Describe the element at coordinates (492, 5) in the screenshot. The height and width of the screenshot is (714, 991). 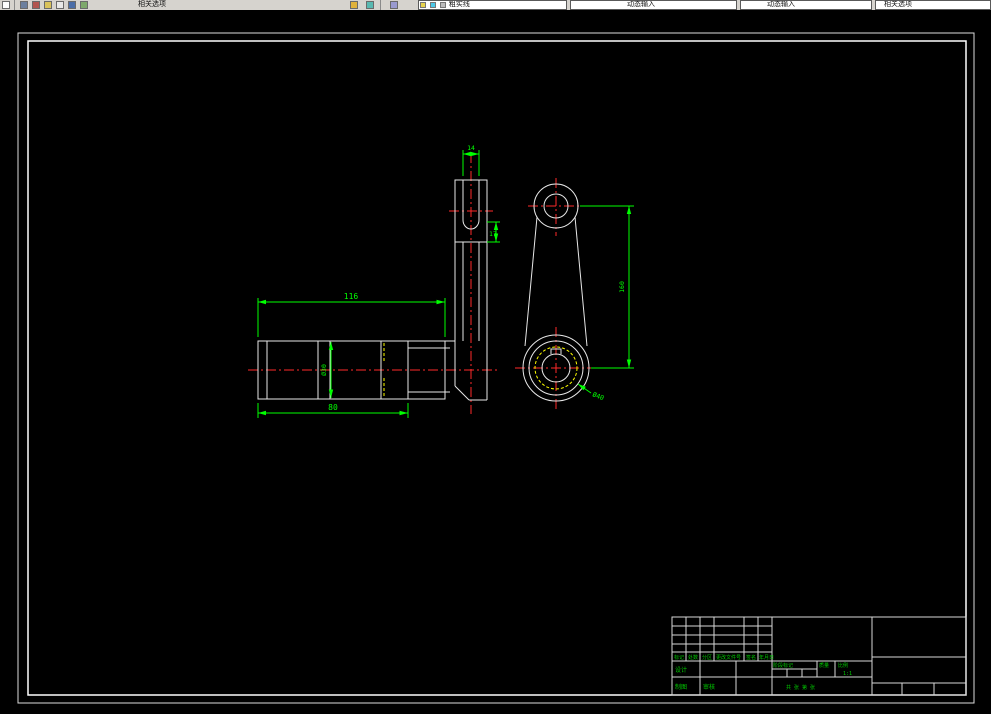
I see `layer-dropdown: 粗实线` at that location.